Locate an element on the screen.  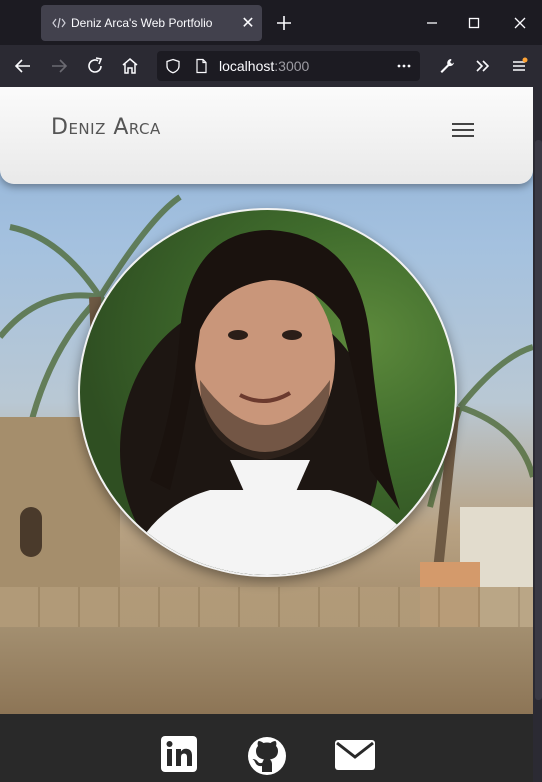
tab-favicon-icon is located at coordinates (59, 23).